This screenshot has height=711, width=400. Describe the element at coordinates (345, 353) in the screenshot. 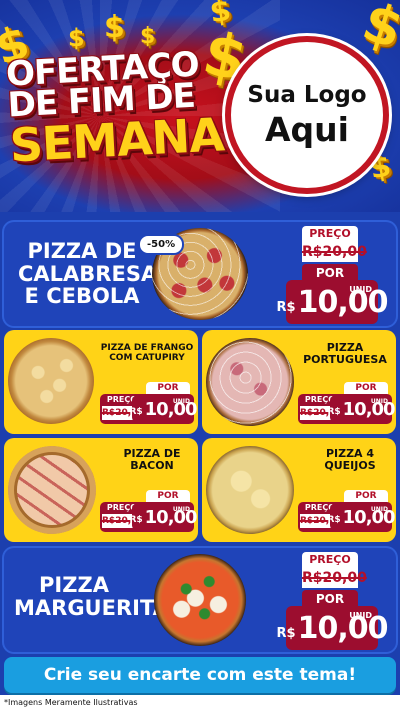

I see `product-name: PIZZA PORTUGUESA` at that location.